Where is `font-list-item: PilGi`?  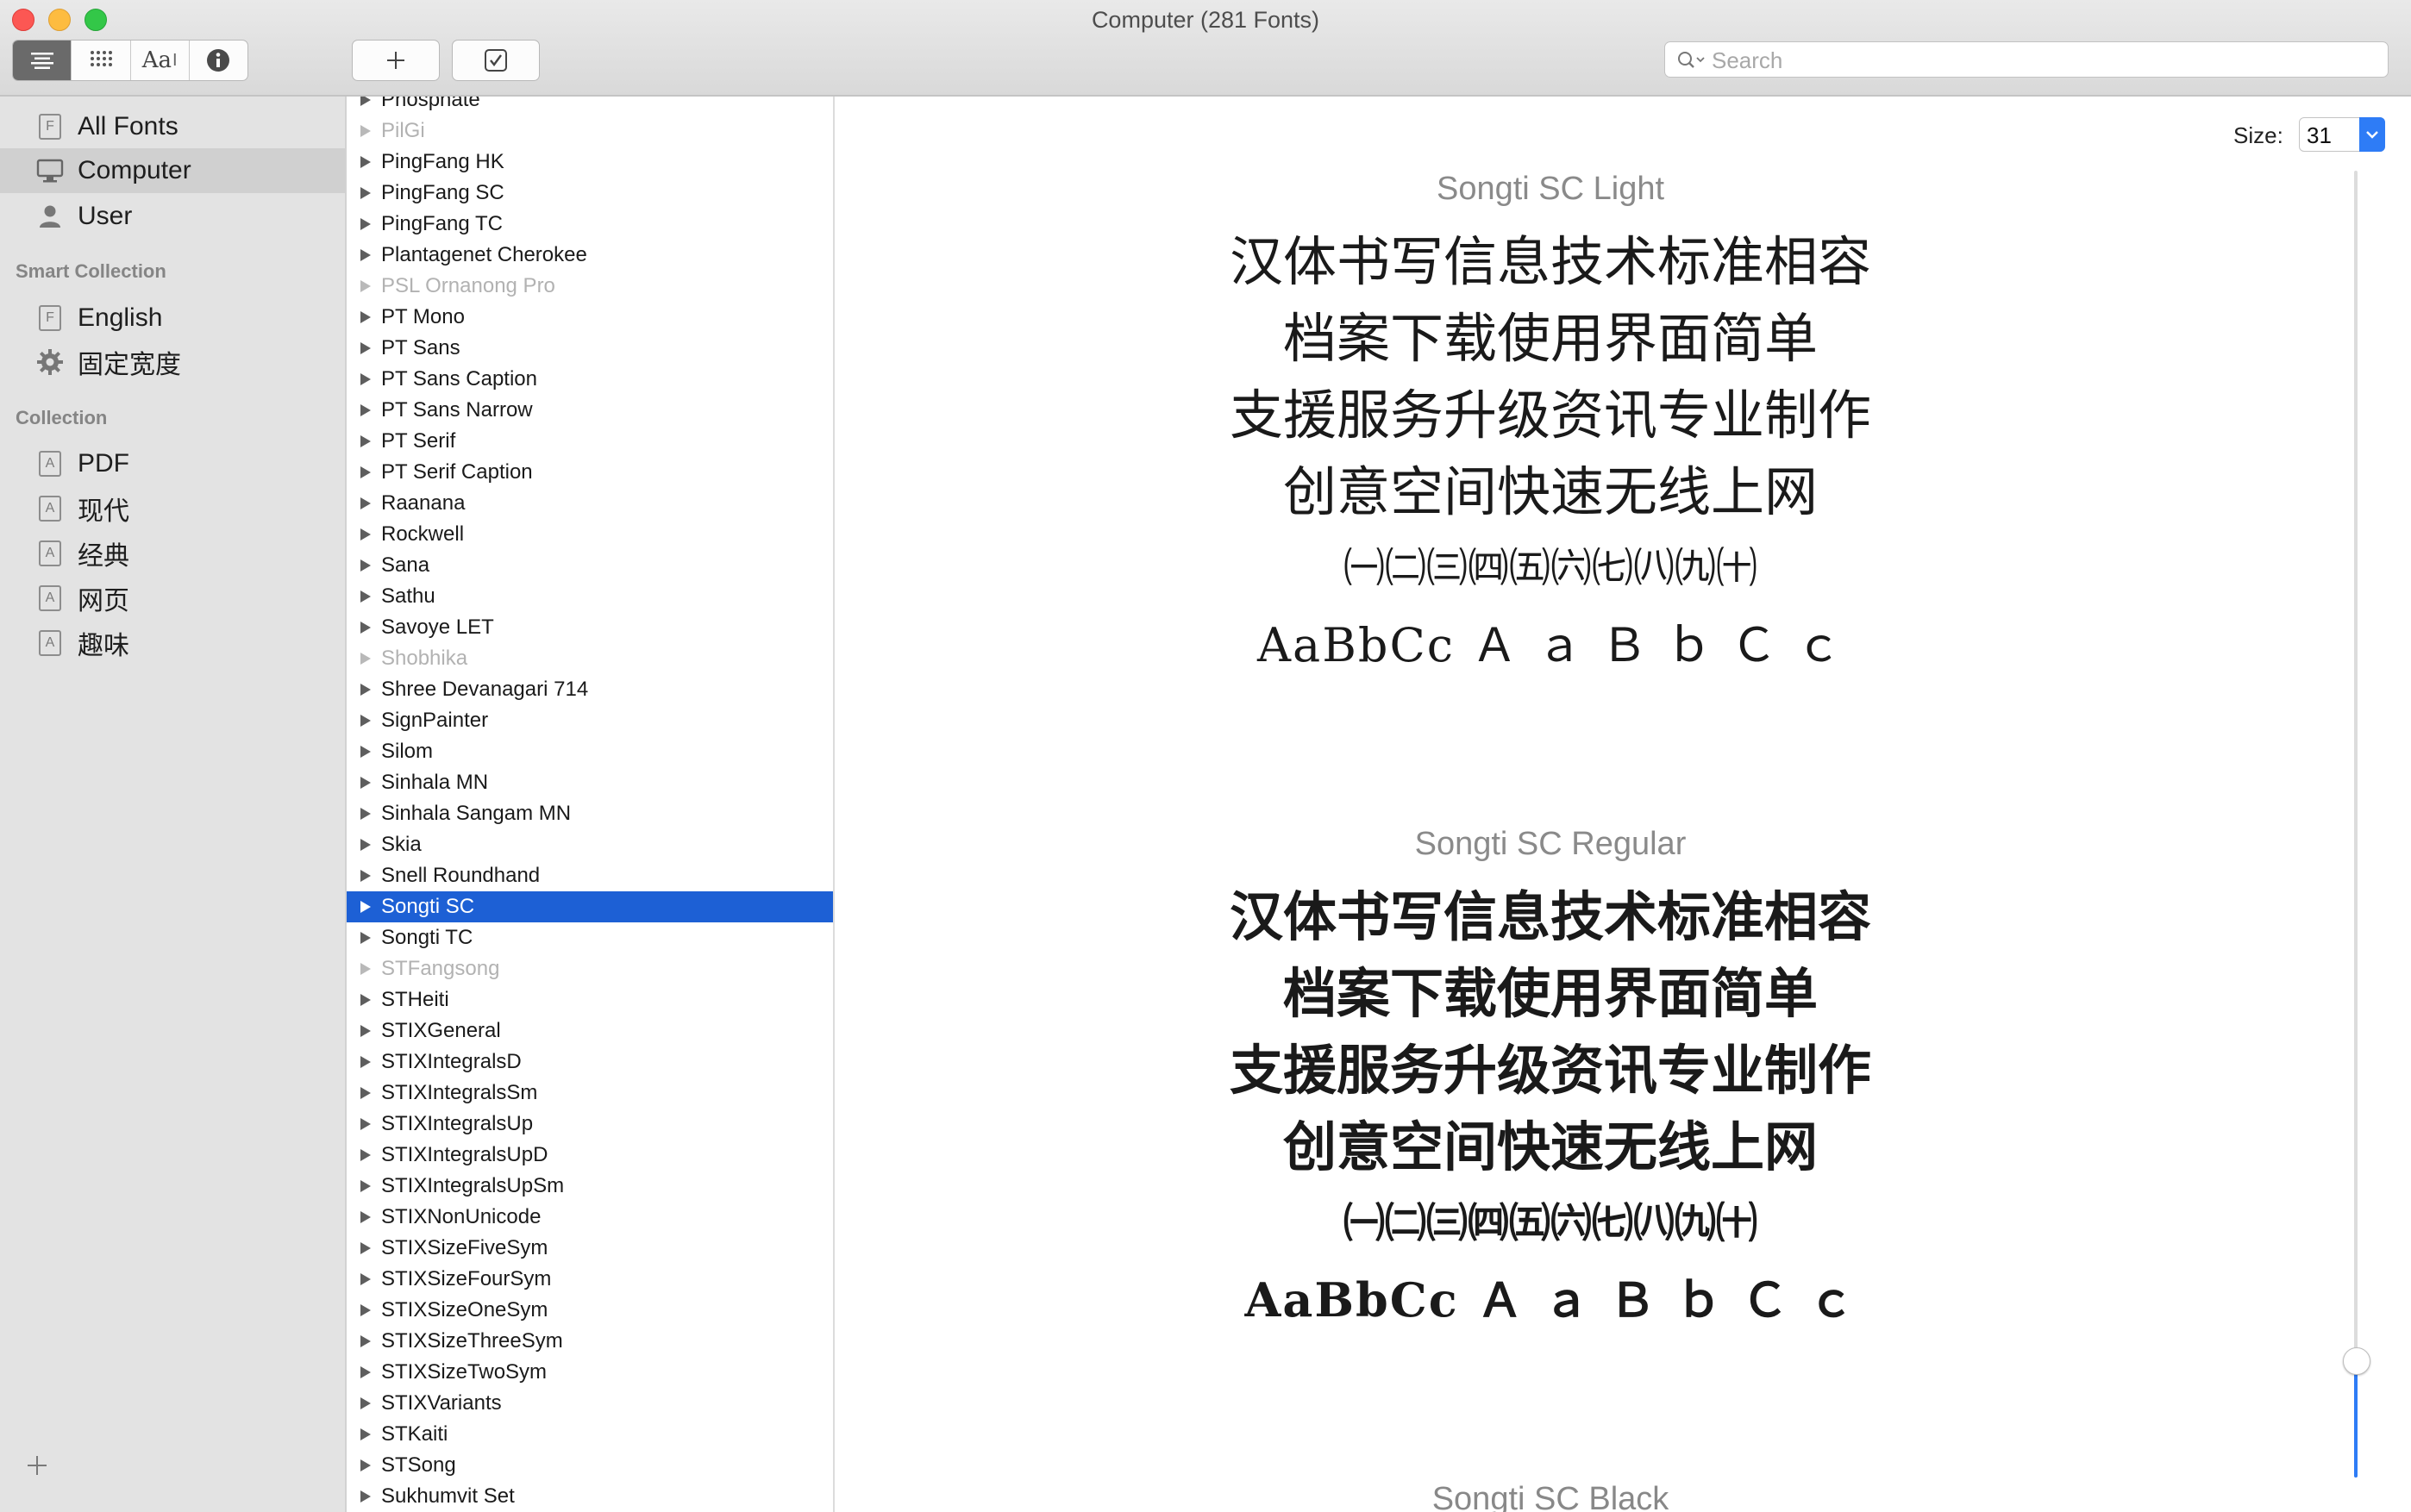
font-list-item: PilGi is located at coordinates (590, 131).